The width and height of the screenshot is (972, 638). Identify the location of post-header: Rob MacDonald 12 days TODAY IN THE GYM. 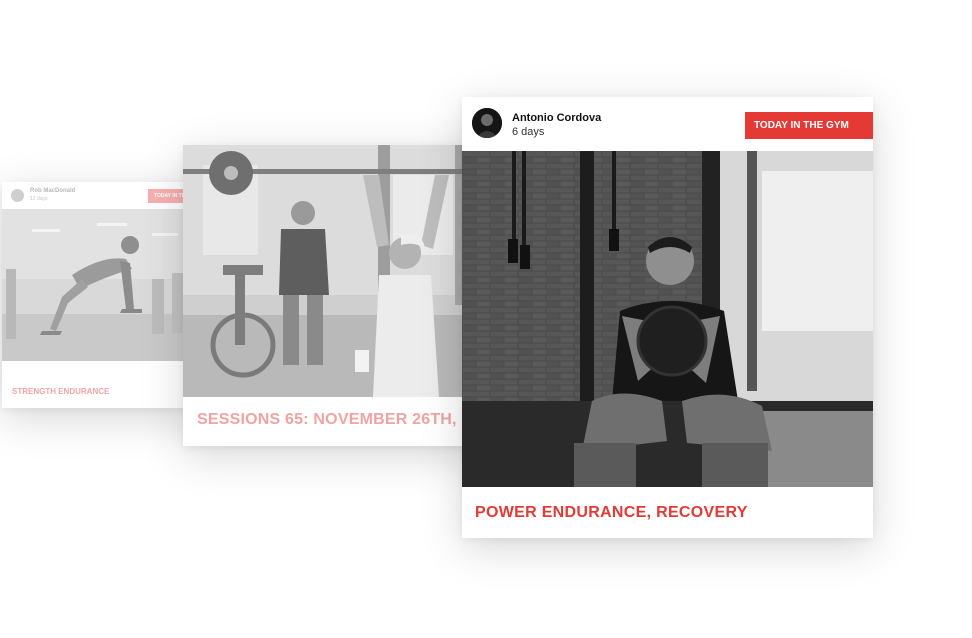
(97, 195).